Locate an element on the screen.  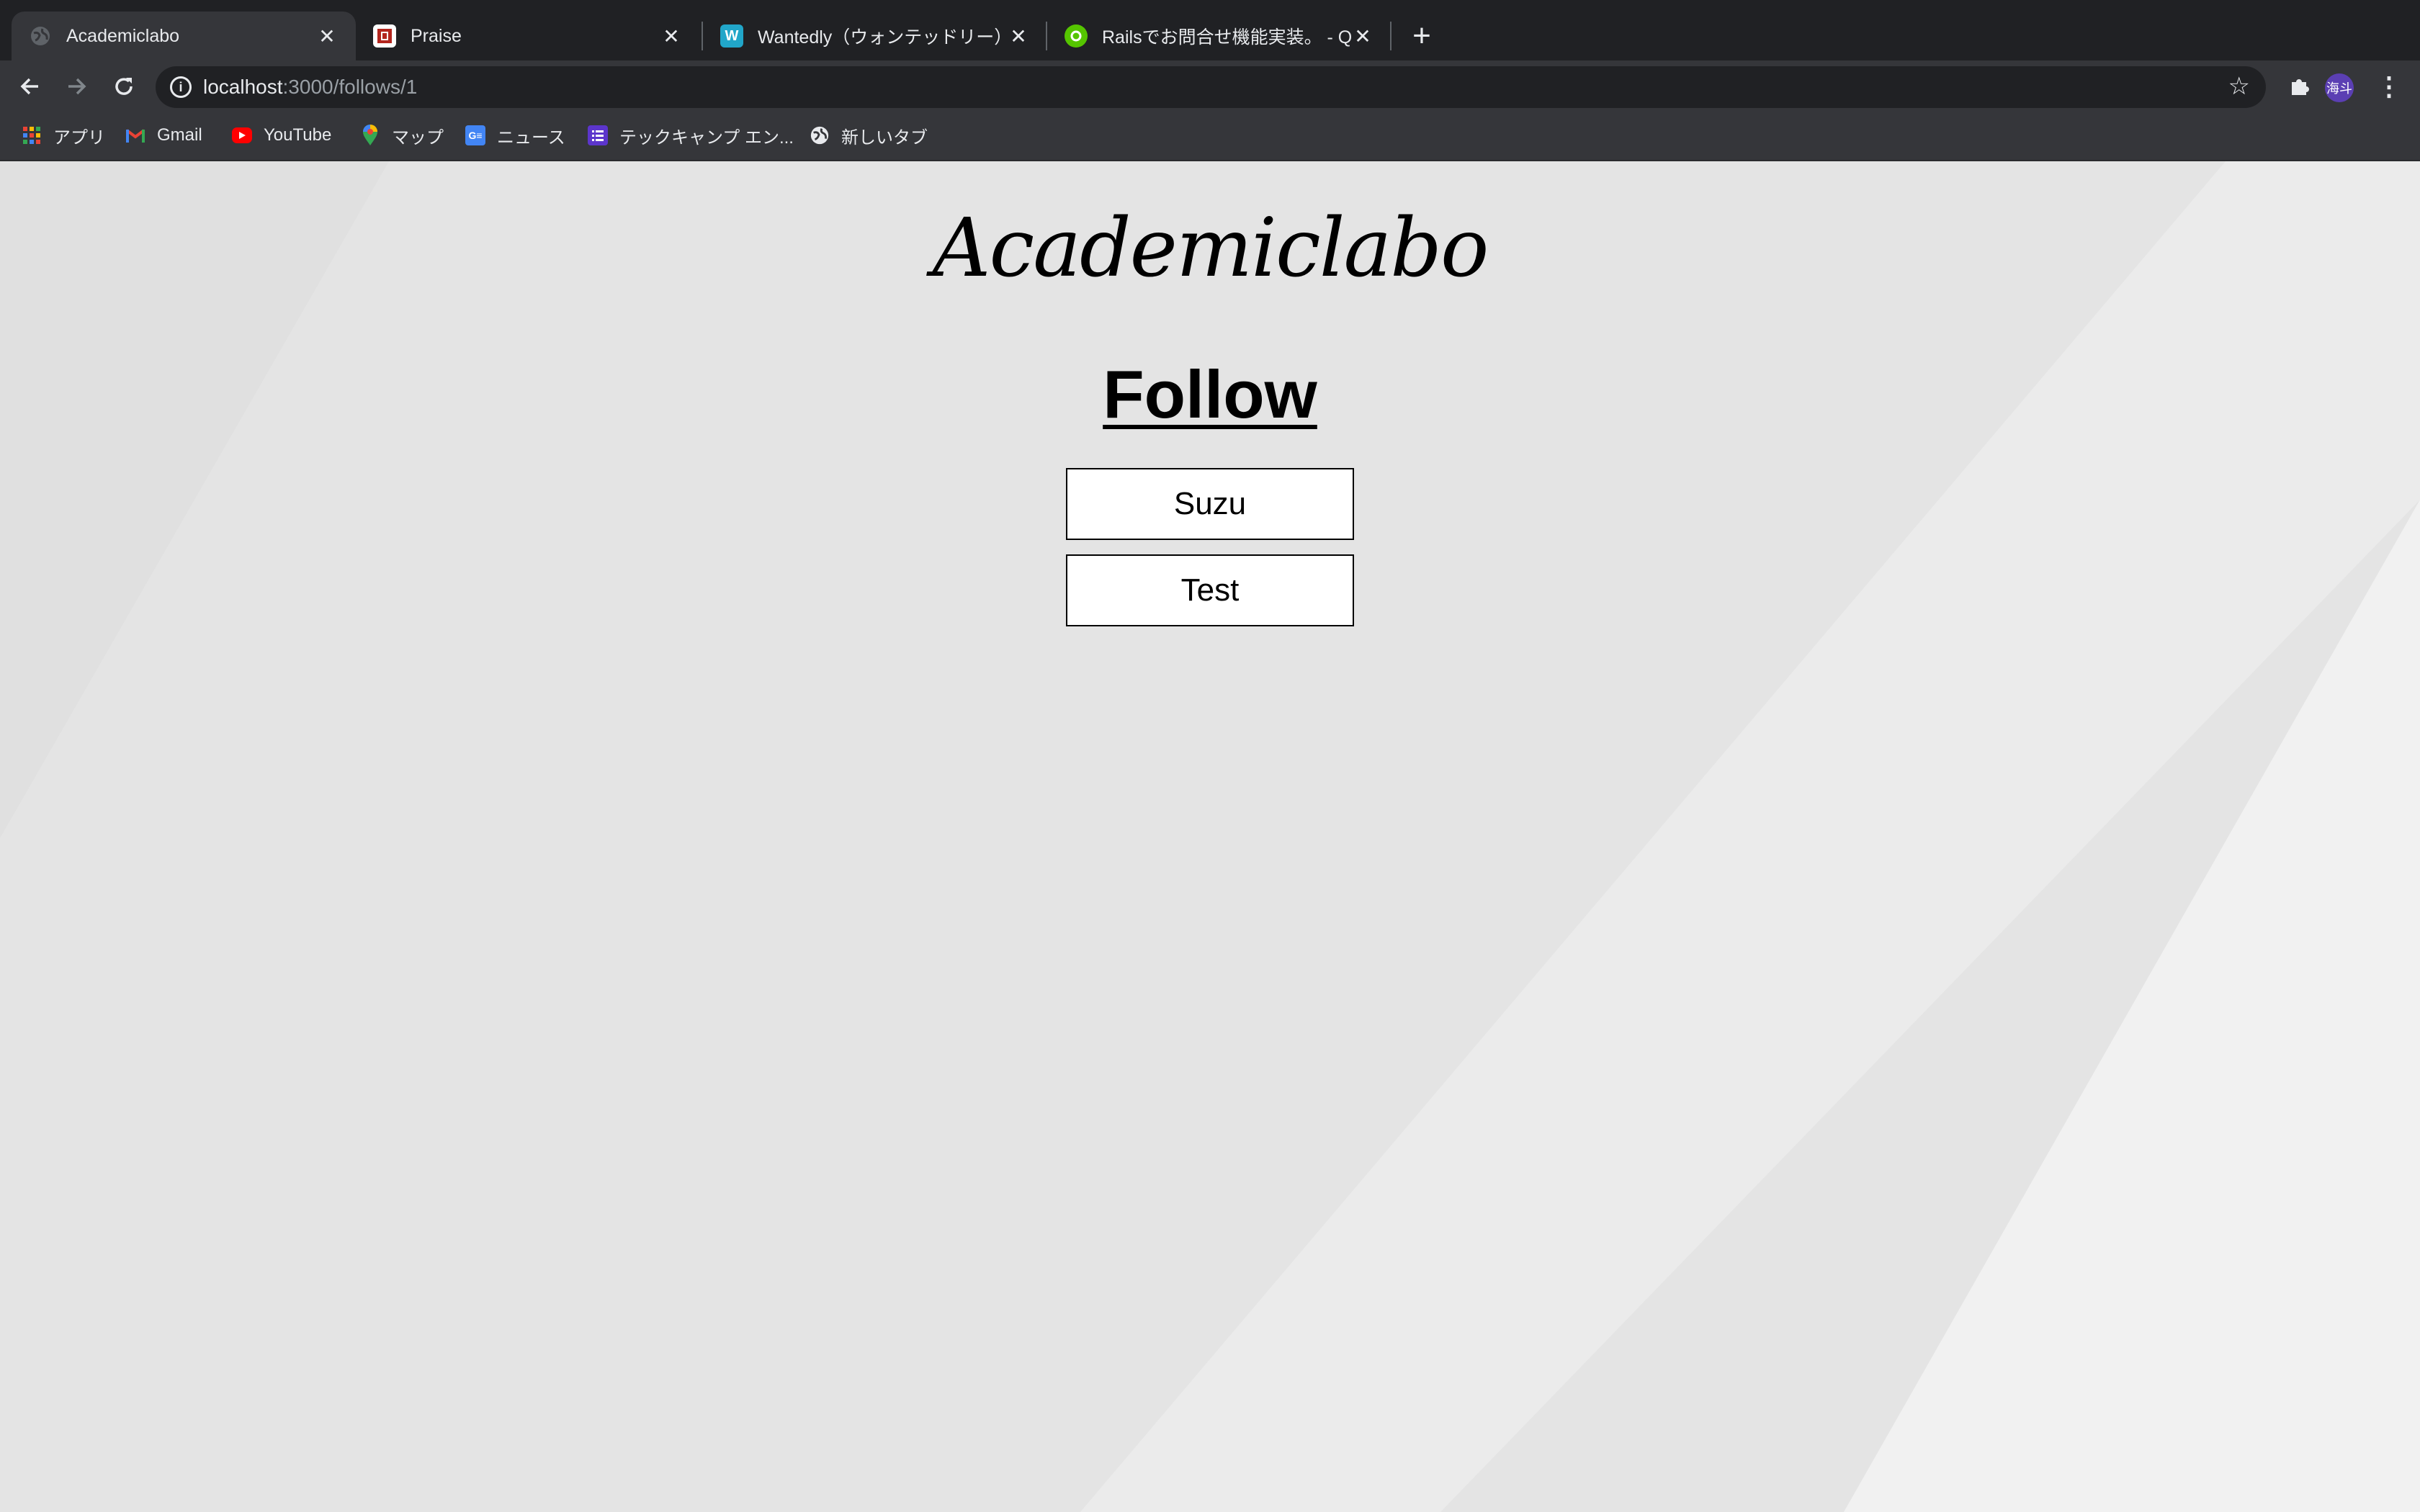
tab-title: Wantedly（ウォンテッドリー）は is located at coordinates (882, 37).